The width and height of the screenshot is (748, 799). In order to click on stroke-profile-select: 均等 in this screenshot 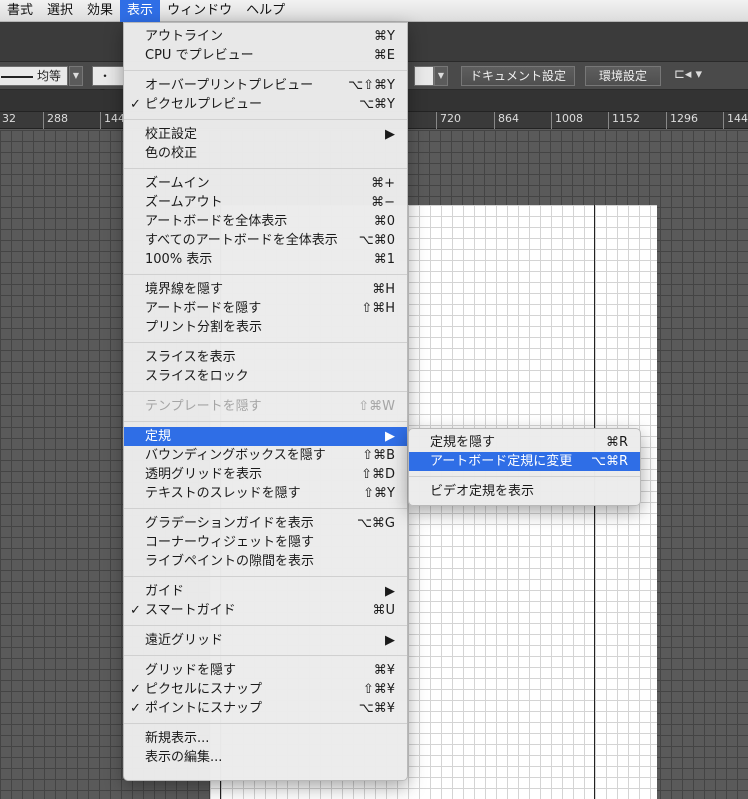, I will do `click(34, 76)`.